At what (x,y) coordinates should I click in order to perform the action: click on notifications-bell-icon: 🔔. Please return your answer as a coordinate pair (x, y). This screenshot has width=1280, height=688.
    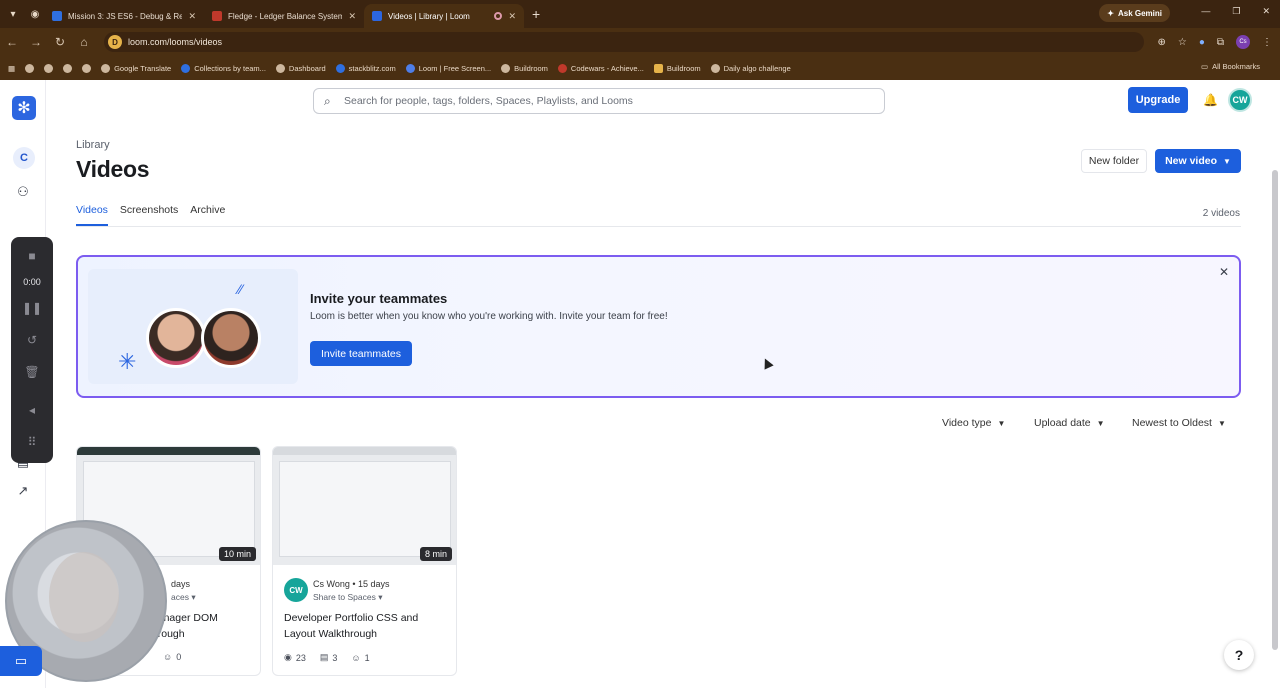
    Looking at the image, I should click on (1210, 100).